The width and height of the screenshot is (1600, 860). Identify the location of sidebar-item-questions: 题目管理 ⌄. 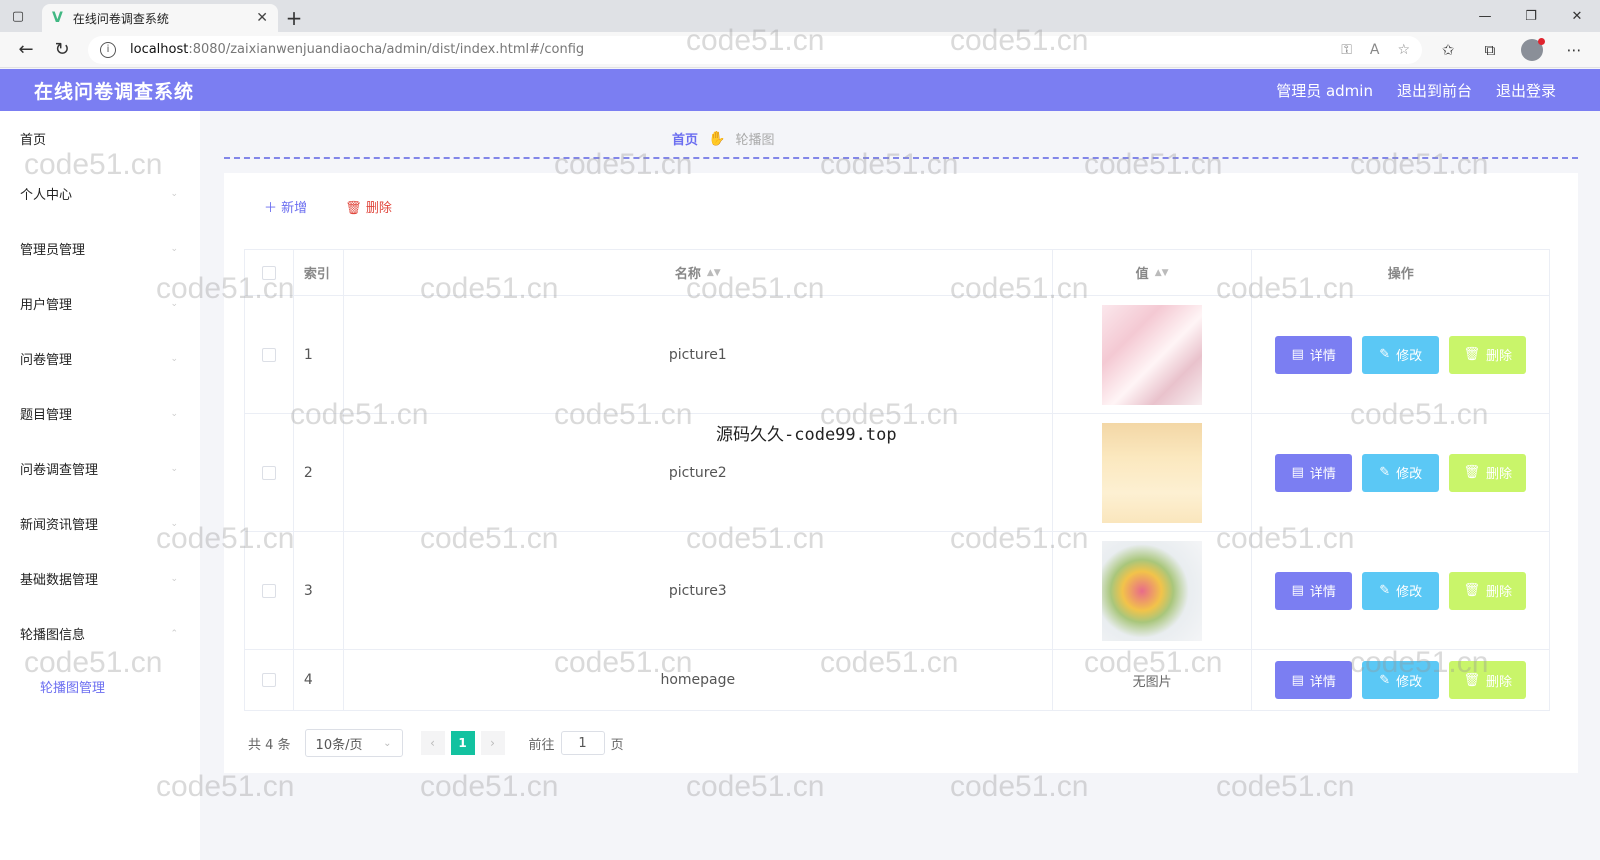
(100, 413).